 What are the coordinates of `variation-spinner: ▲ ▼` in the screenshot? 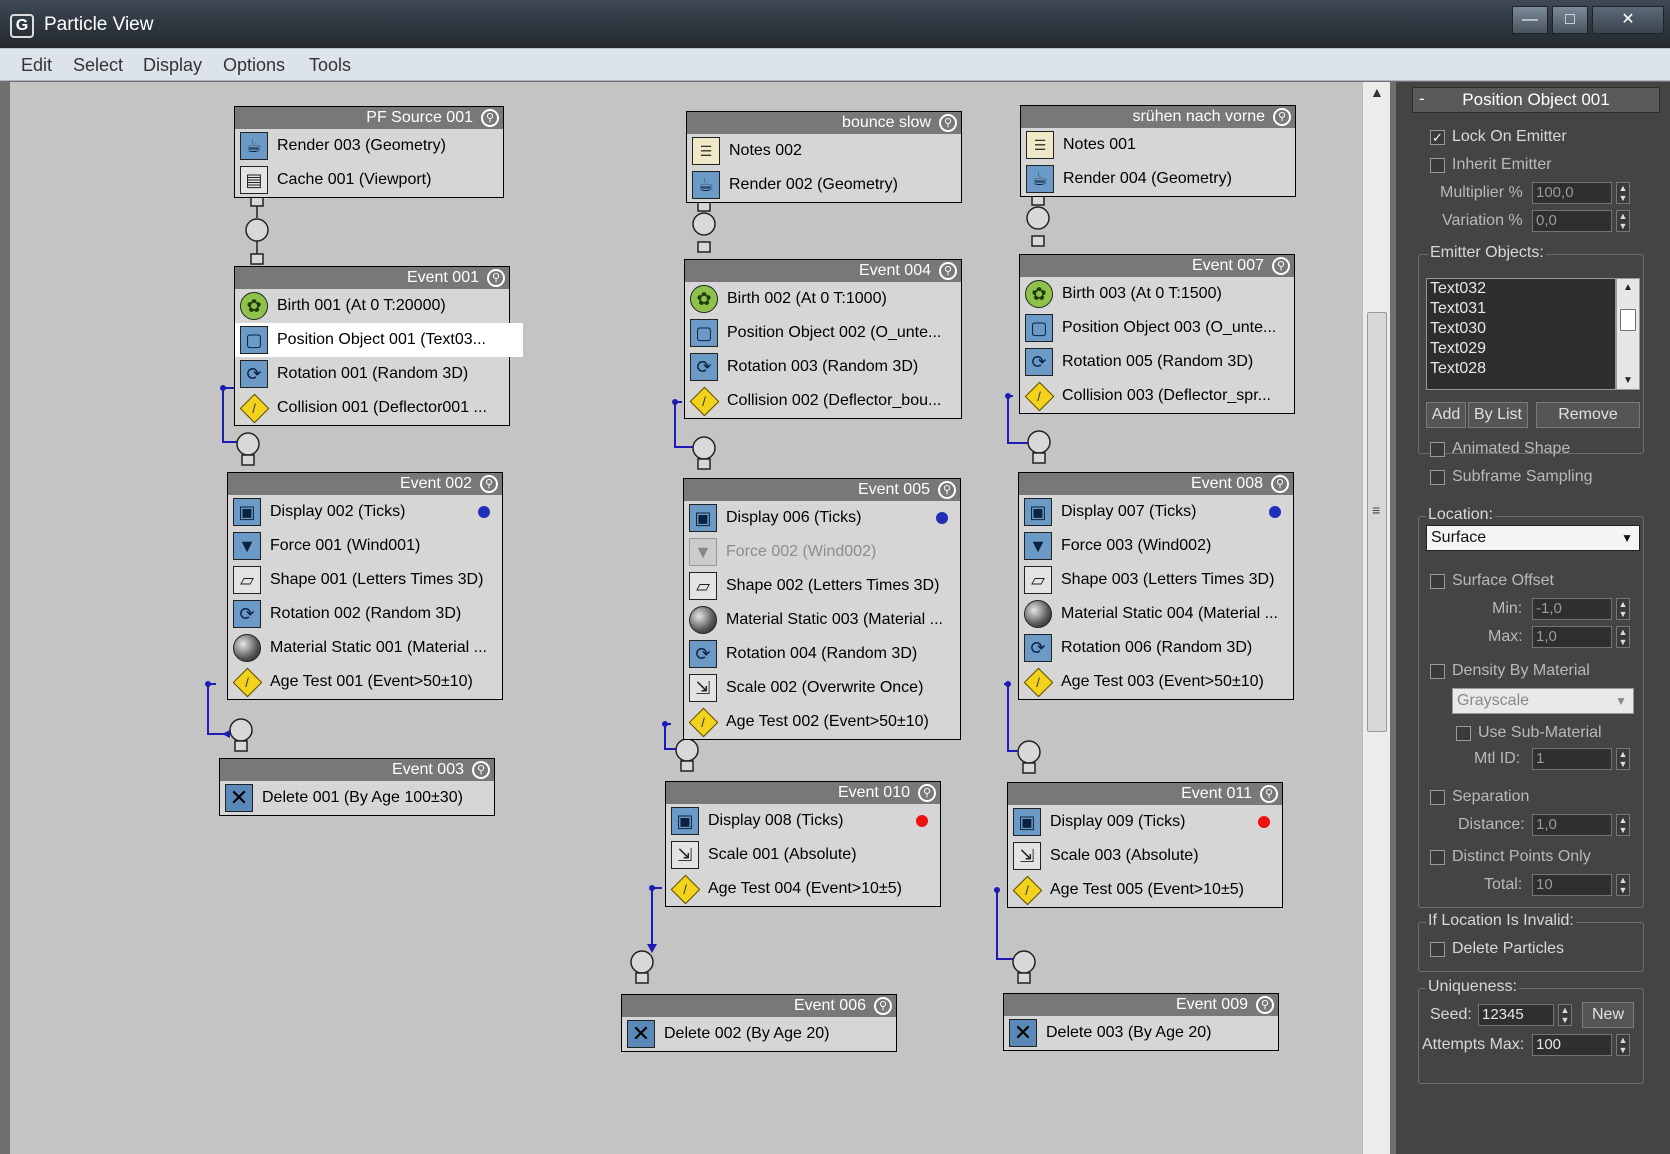 It's located at (1623, 221).